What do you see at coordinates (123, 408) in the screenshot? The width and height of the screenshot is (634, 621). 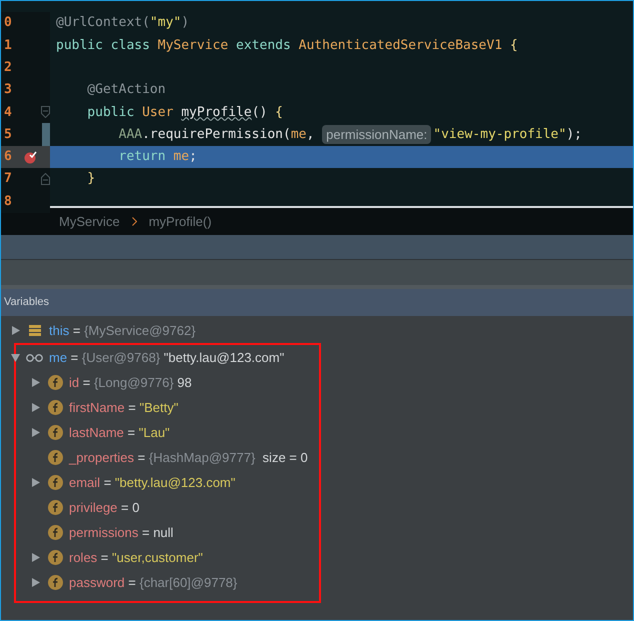 I see `variable-text: firstName = "Betty"` at bounding box center [123, 408].